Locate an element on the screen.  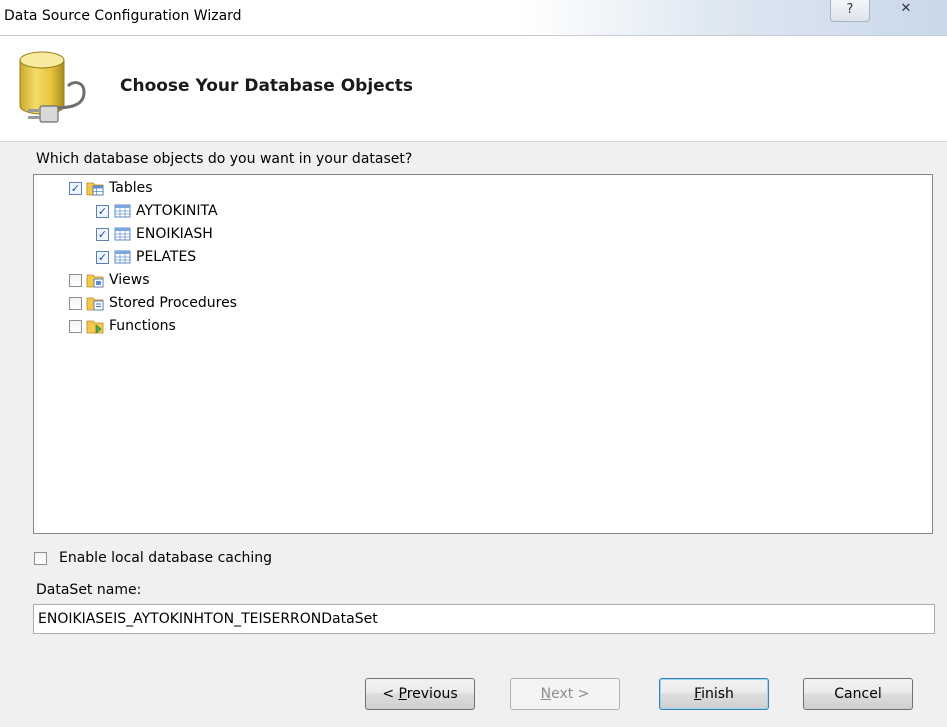
finish-button: Finish is located at coordinates (714, 694).